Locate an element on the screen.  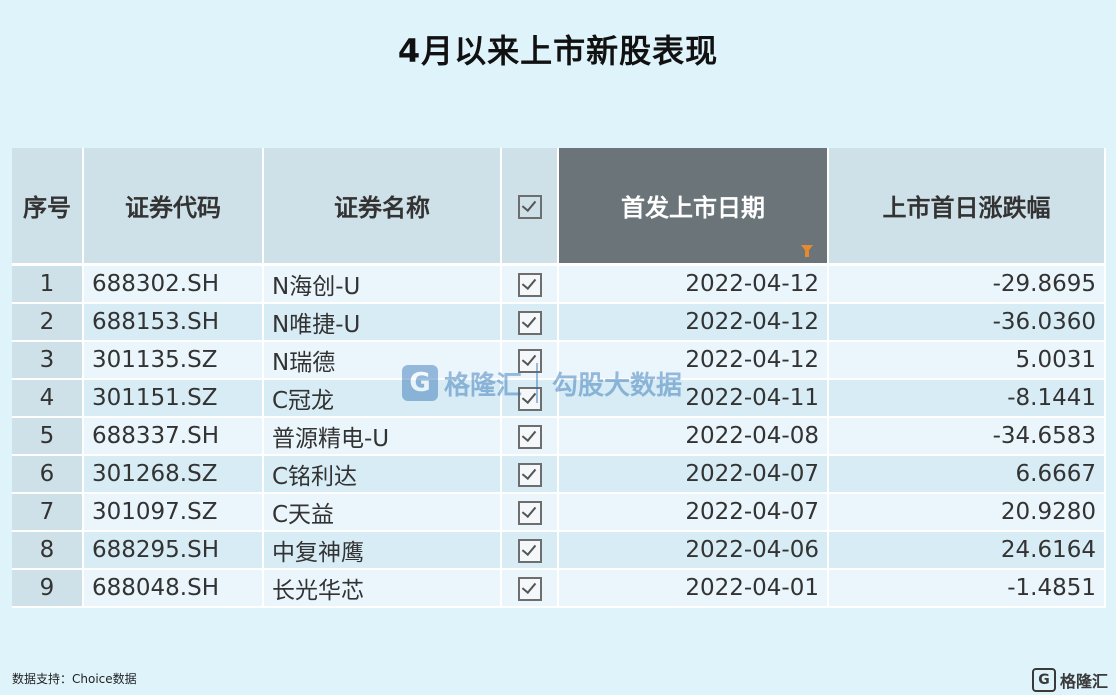
select-all-checkbox is located at coordinates (529, 206).